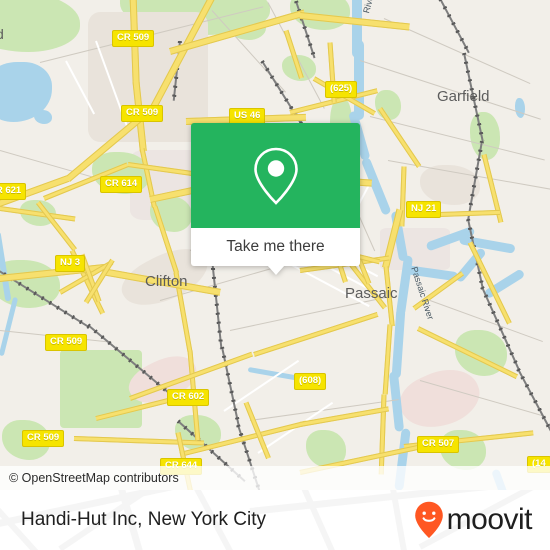  I want to click on take-me-there-card: Take me there, so click(275, 199).